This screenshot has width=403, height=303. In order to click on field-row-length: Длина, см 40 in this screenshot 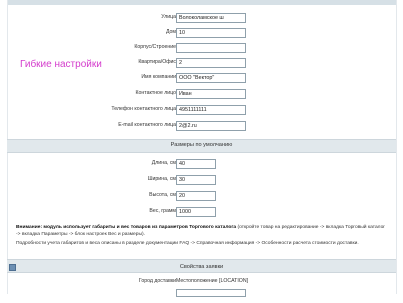, I will do `click(201, 165)`.